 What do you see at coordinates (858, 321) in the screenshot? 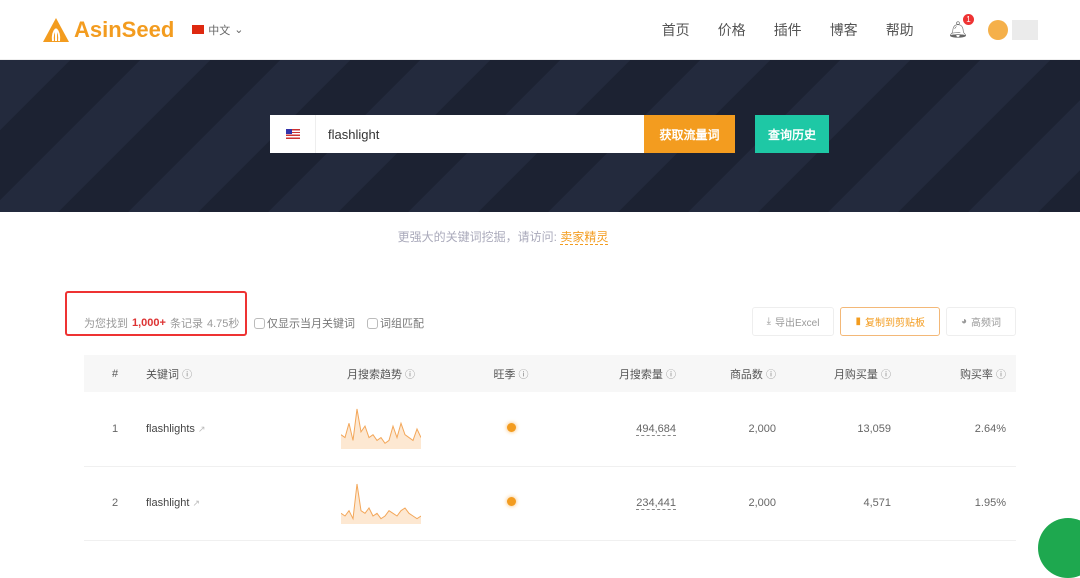
I see `clipboard-icon: ▮` at bounding box center [858, 321].